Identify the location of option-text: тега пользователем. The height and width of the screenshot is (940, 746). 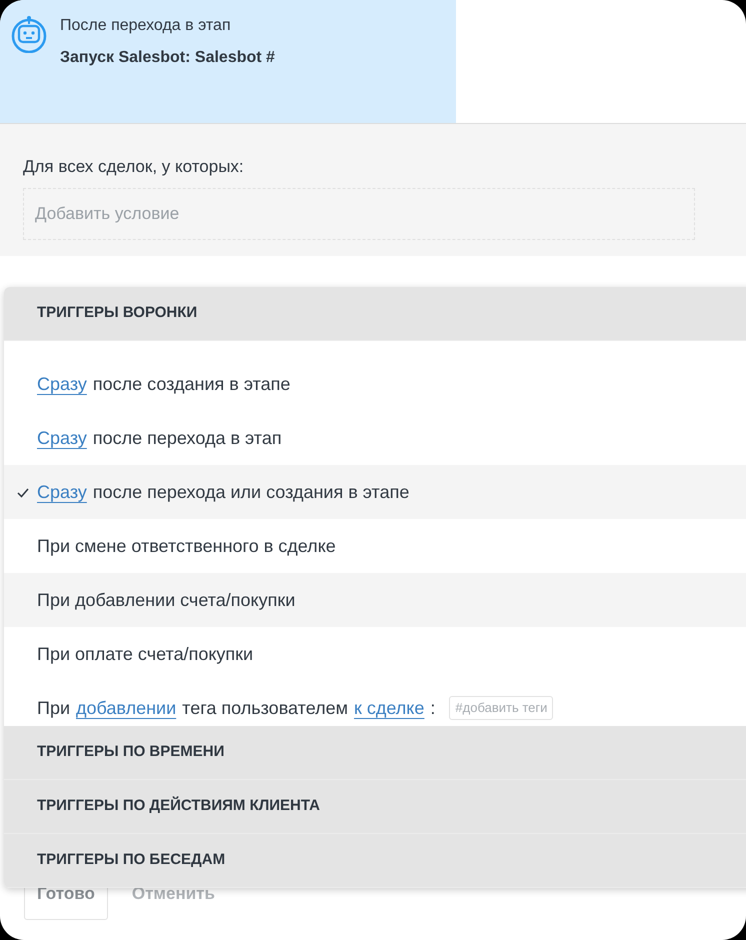
(265, 708).